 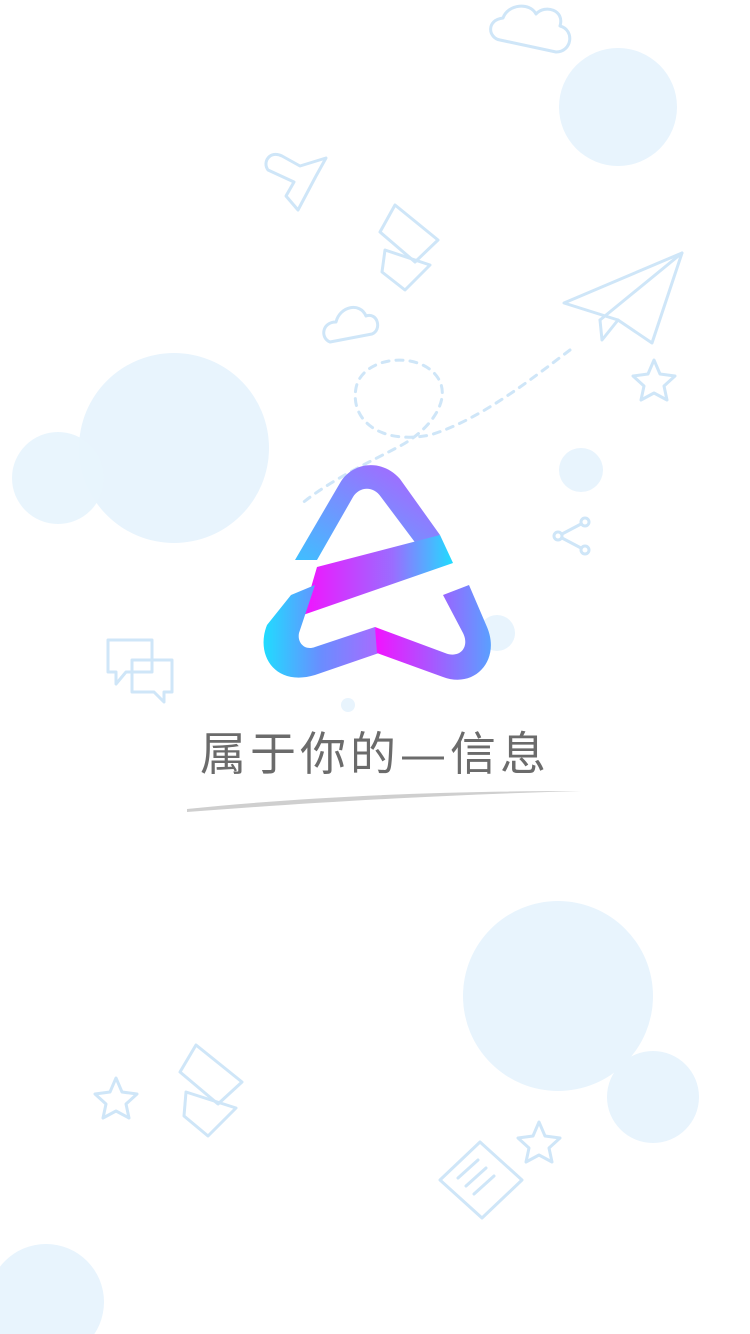 I want to click on bubble-left-large, so click(x=174, y=448).